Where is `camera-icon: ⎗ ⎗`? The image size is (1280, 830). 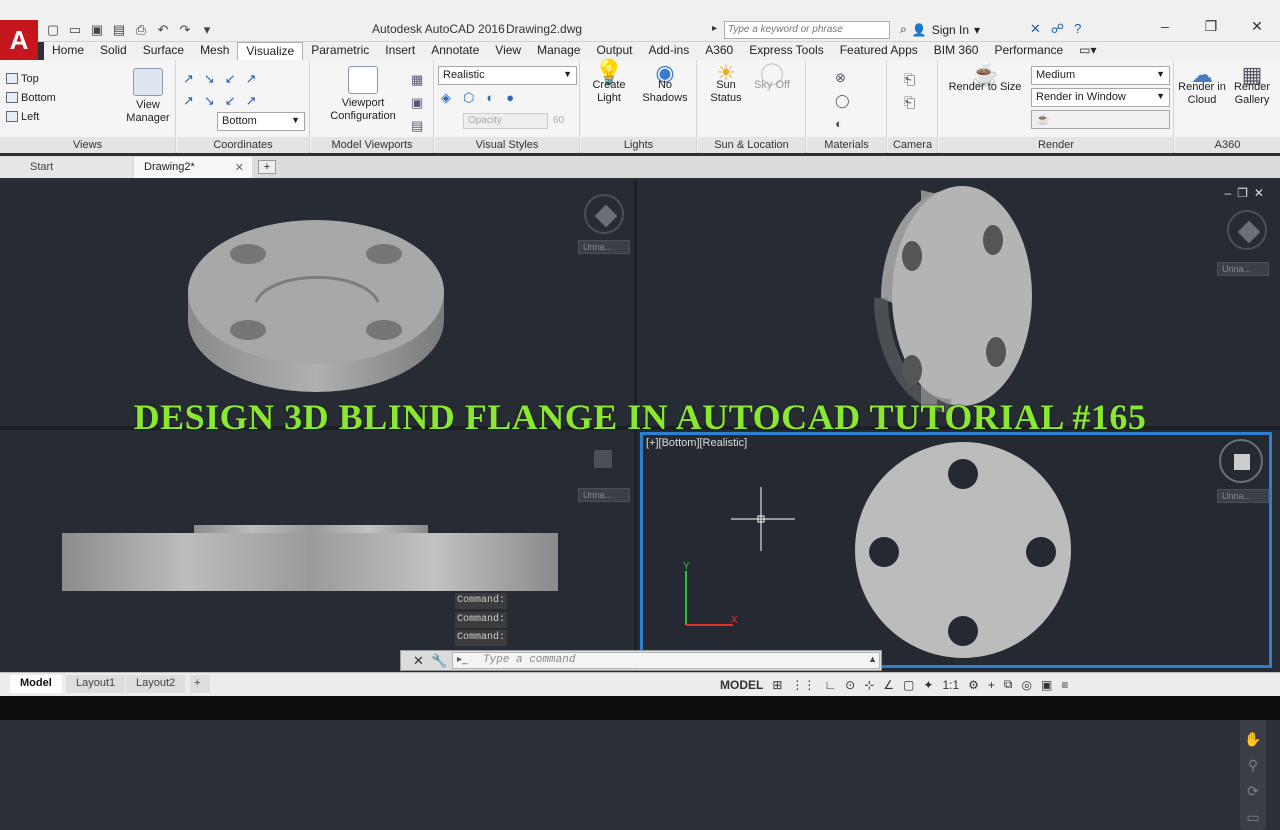
camera-icon: ⎗ ⎗ is located at coordinates (909, 91).